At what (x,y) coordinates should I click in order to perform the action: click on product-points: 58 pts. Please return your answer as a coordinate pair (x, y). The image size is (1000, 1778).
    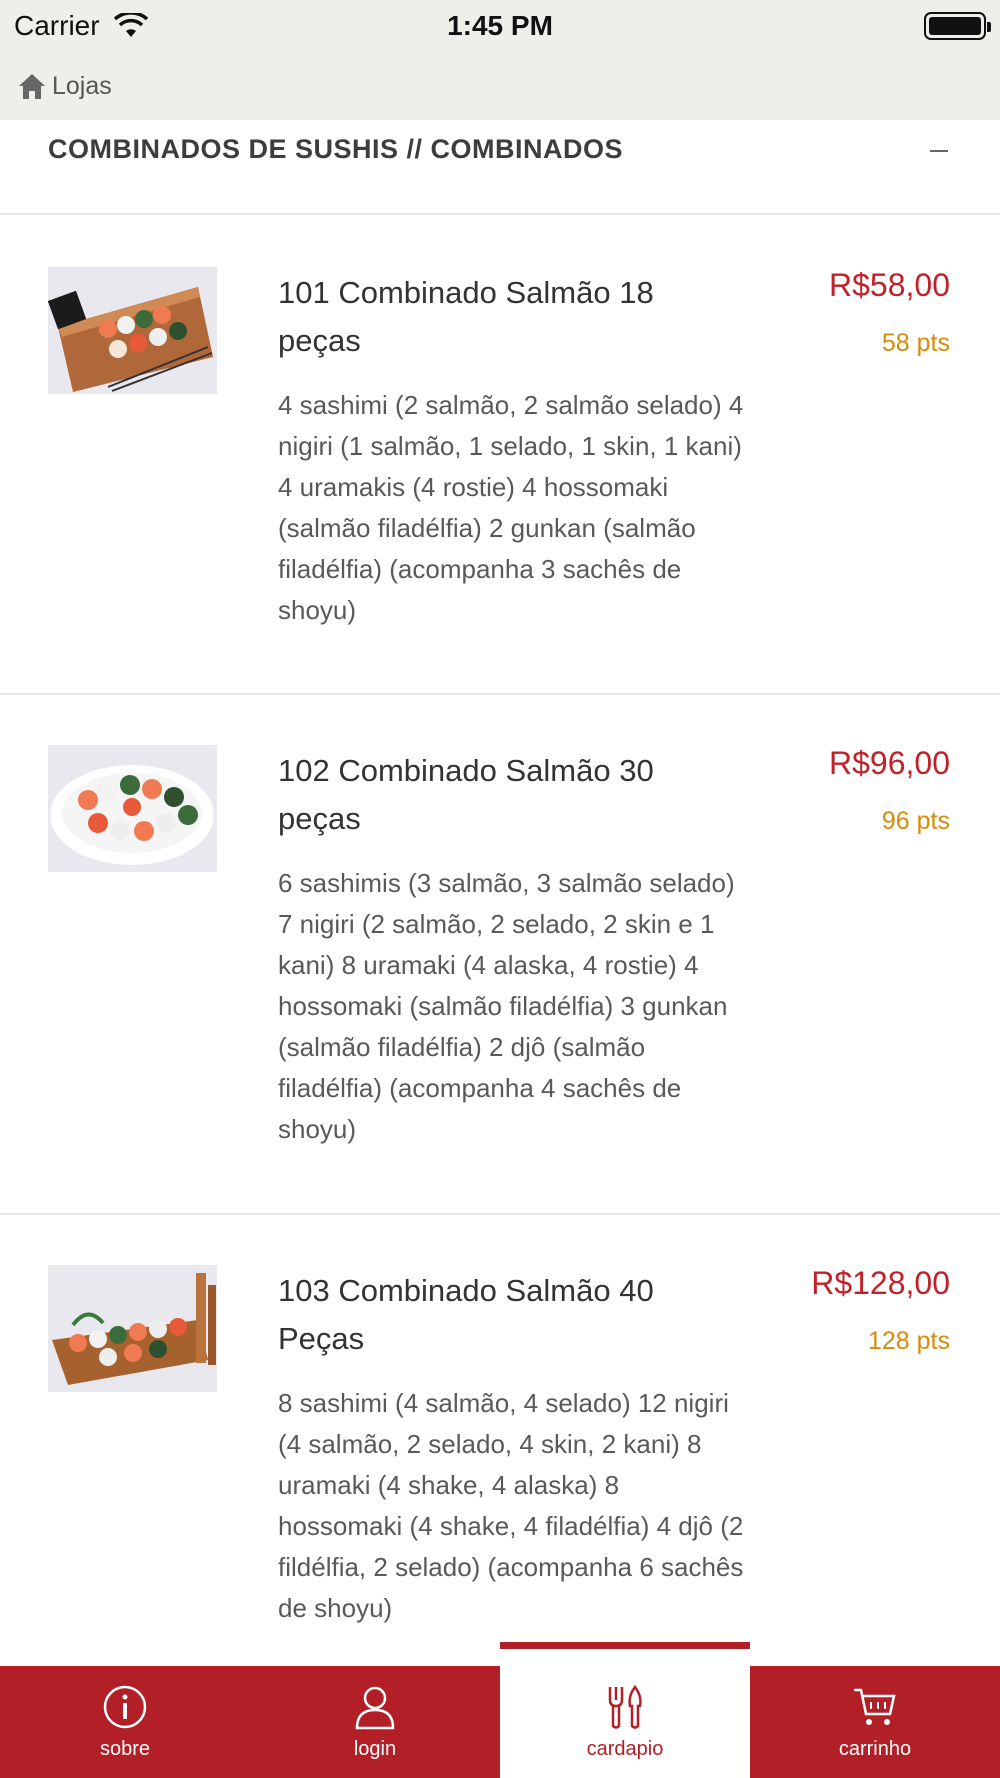
    Looking at the image, I should click on (915, 343).